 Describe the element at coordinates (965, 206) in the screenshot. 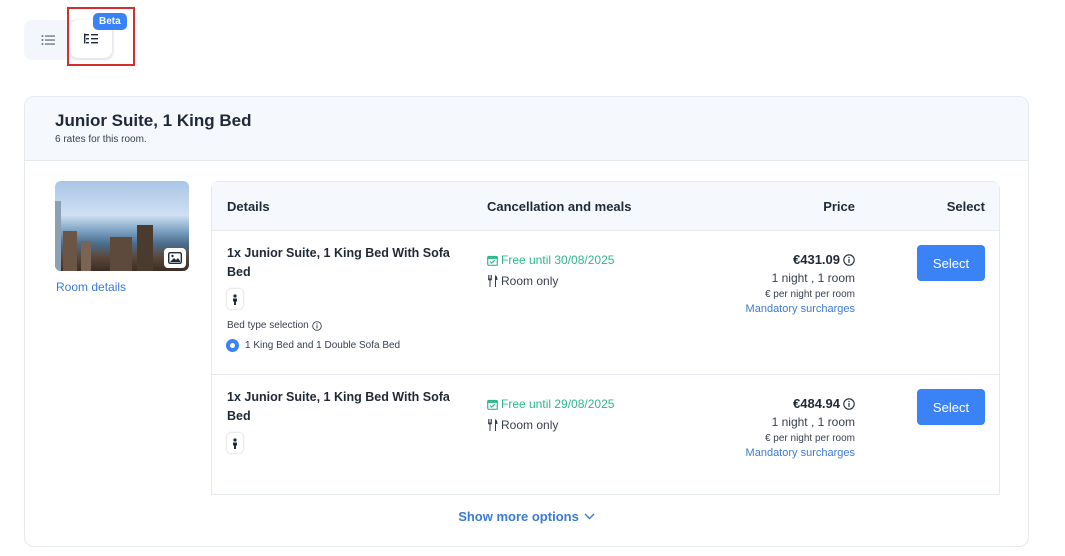

I see `header-select: Select` at that location.